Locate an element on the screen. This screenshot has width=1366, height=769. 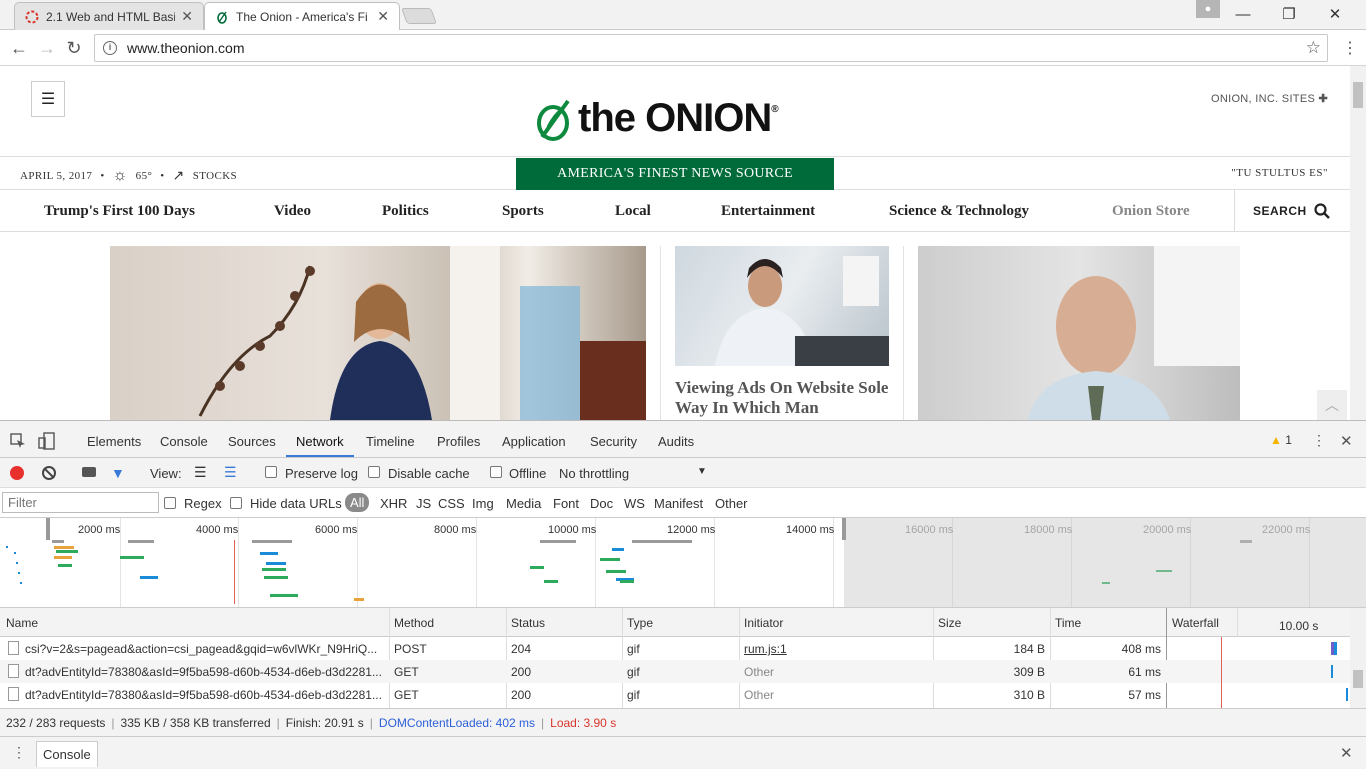
browser-menu-icon: ⋮ is located at coordinates (1350, 48).